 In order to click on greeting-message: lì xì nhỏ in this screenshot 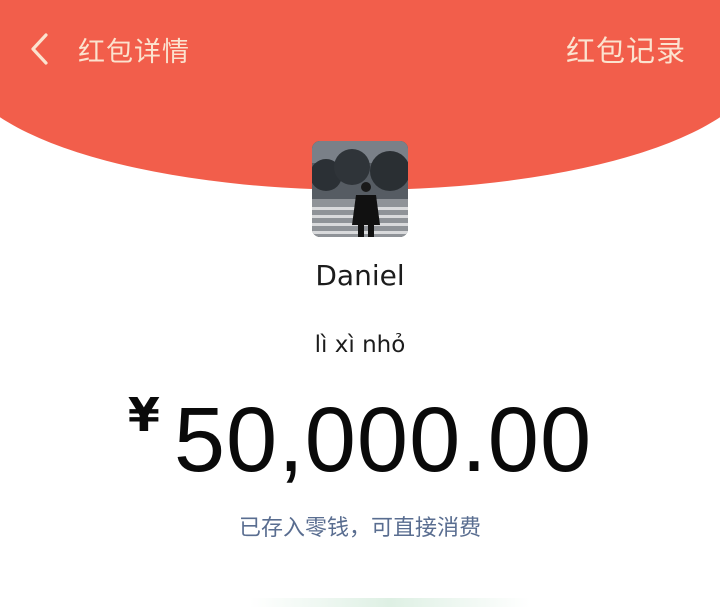, I will do `click(360, 345)`.